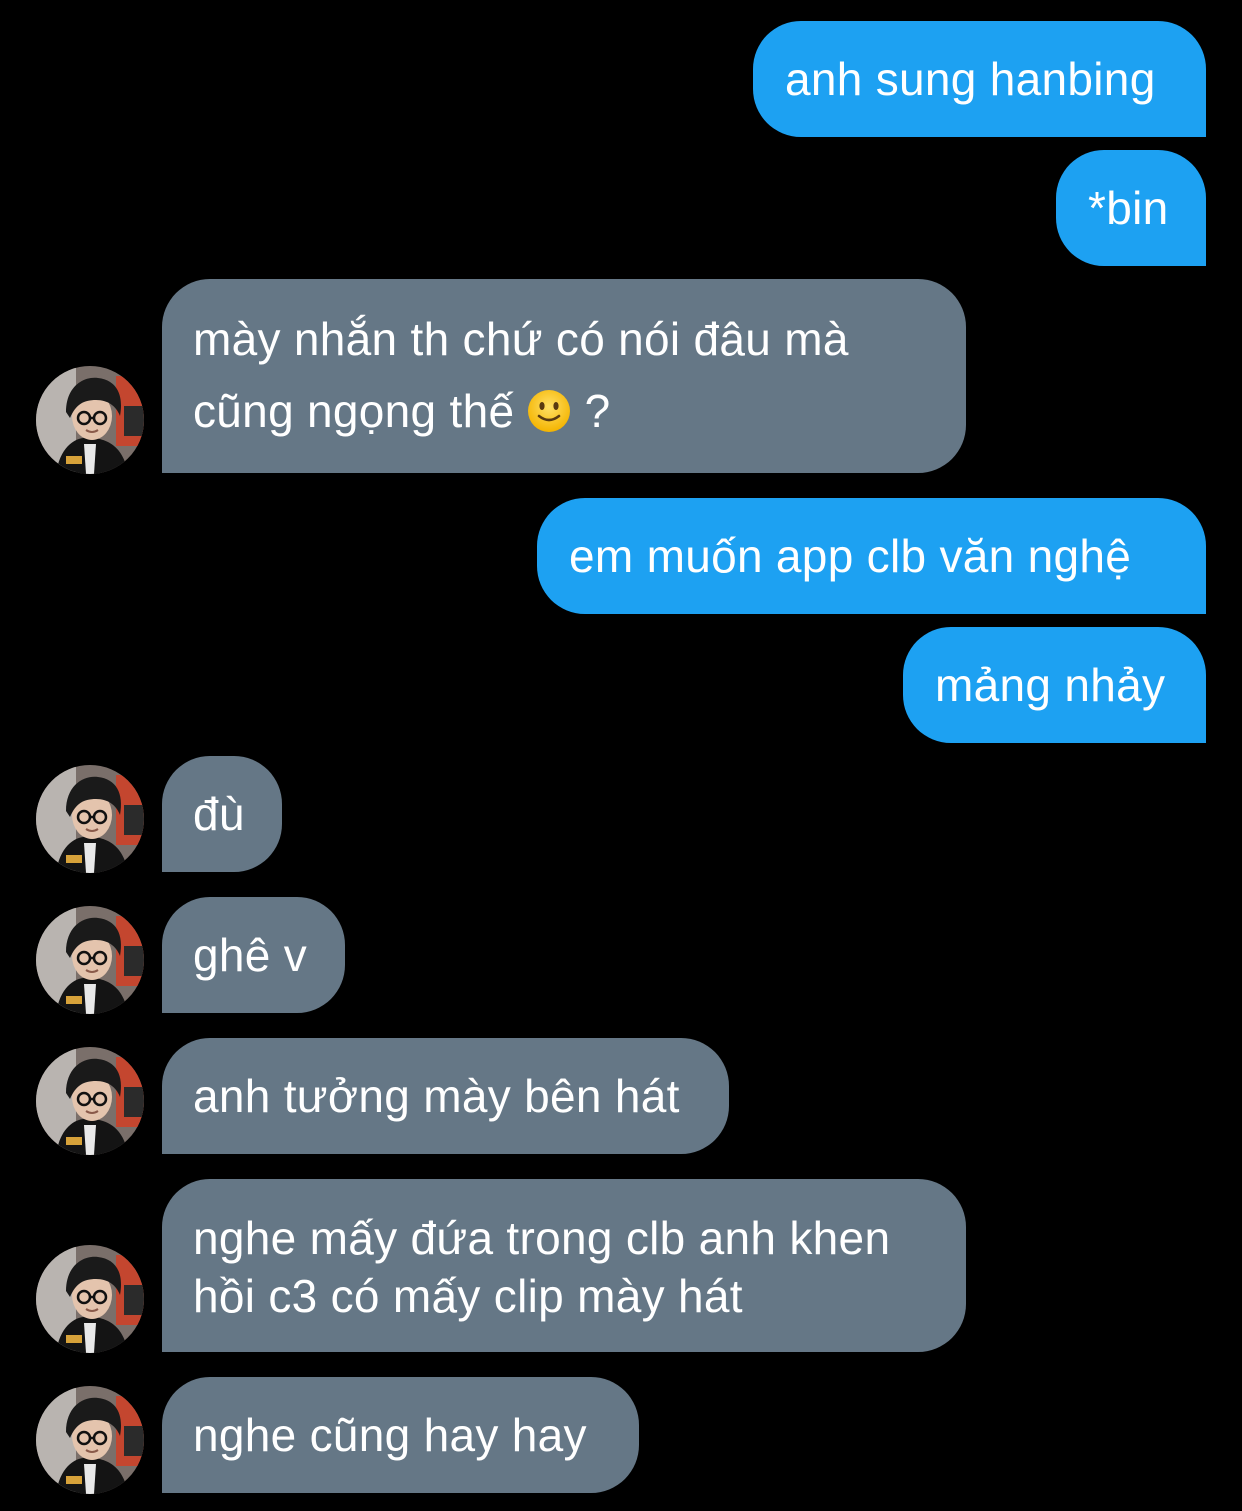  What do you see at coordinates (250, 955) in the screenshot?
I see `message-text: ghê v` at bounding box center [250, 955].